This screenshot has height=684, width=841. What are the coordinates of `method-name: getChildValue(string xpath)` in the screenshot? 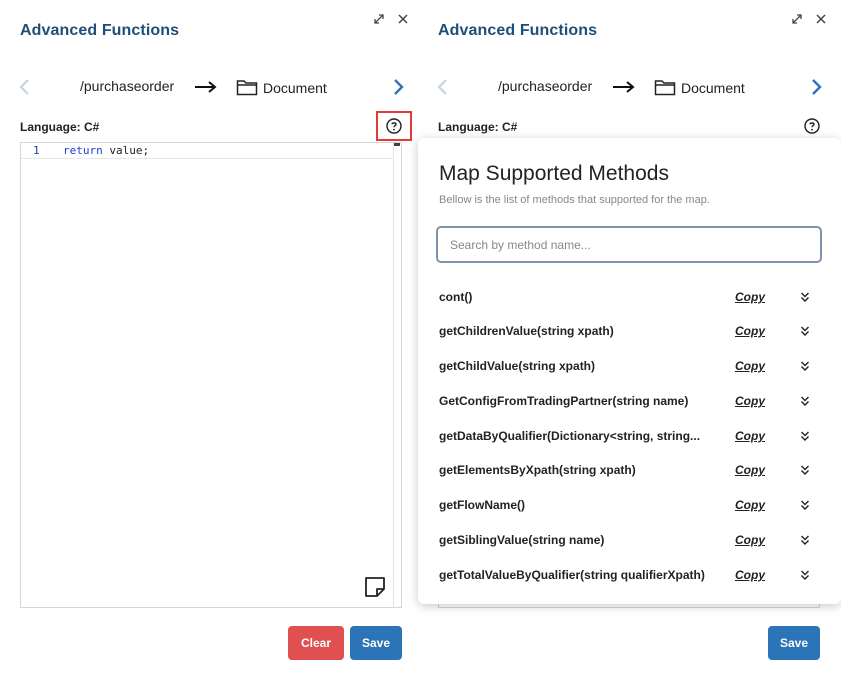 It's located at (517, 366).